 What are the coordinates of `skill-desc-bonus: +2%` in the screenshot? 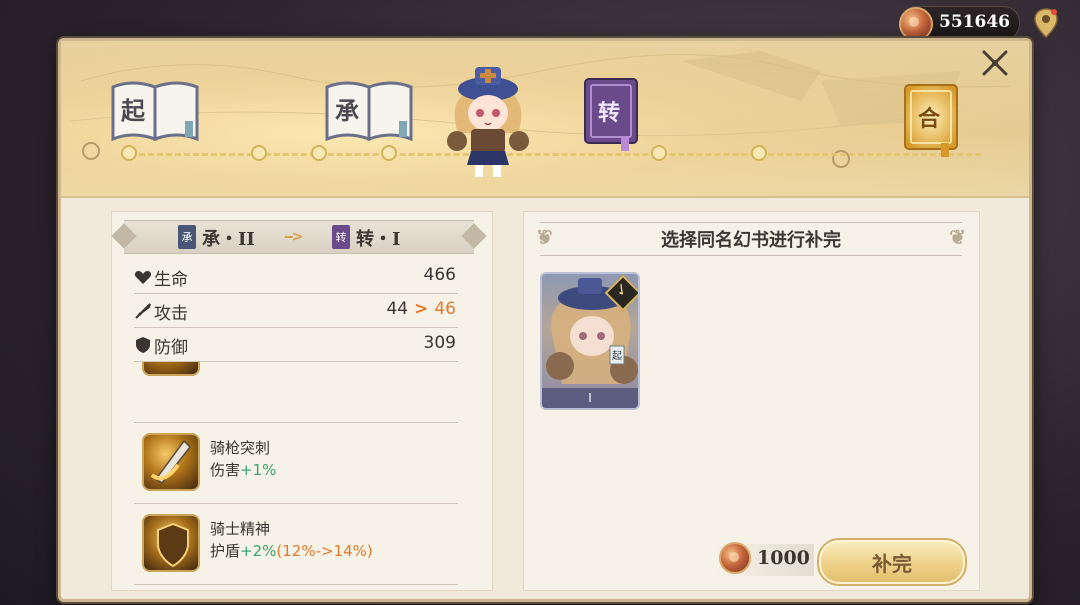 It's located at (258, 551).